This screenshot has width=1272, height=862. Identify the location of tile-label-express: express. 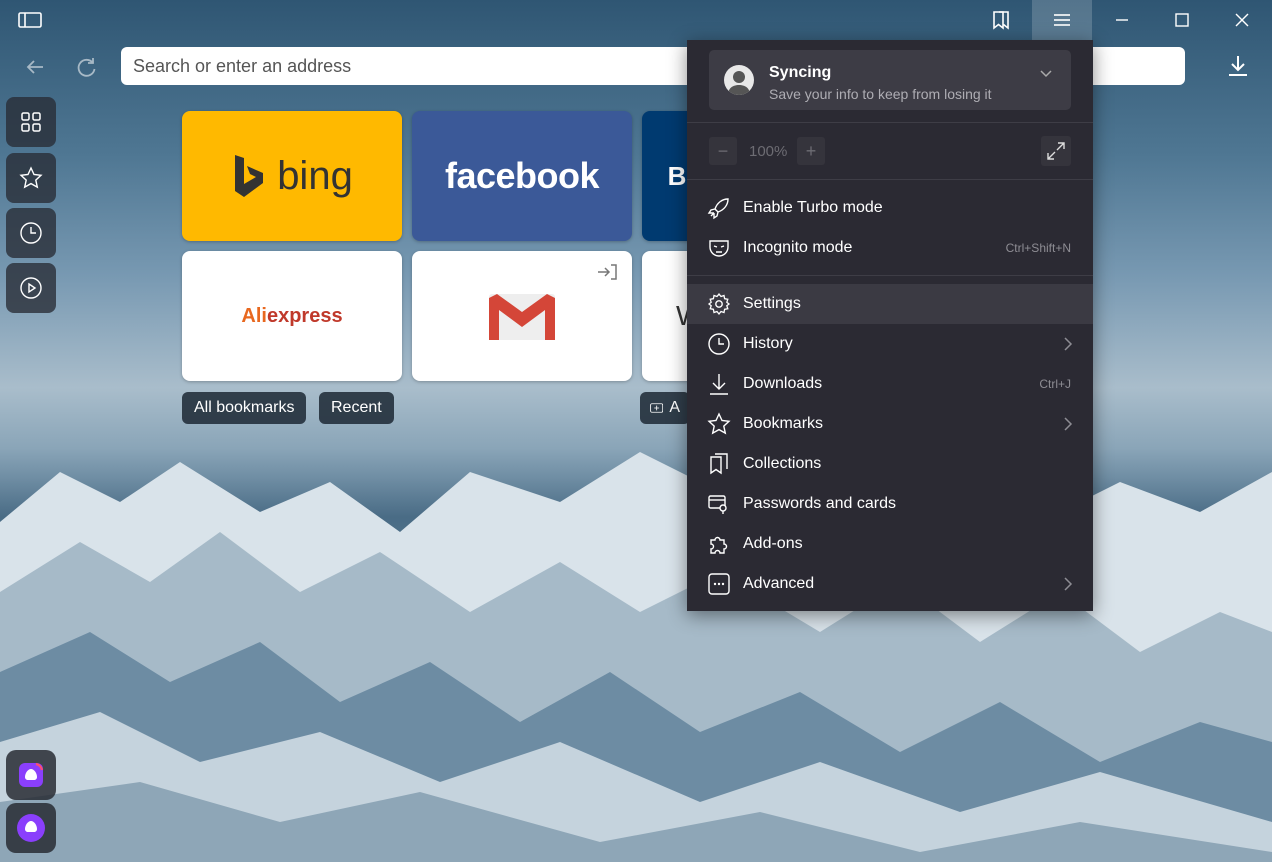
(304, 315).